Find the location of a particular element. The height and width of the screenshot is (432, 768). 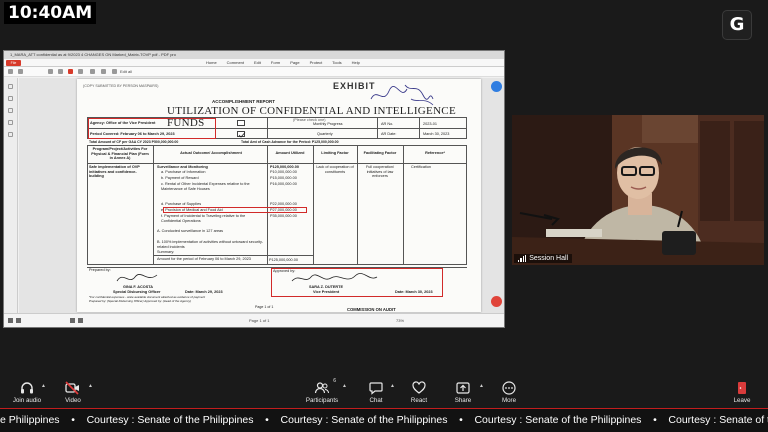

annotation-box-medical-aid is located at coordinates (235, 210).